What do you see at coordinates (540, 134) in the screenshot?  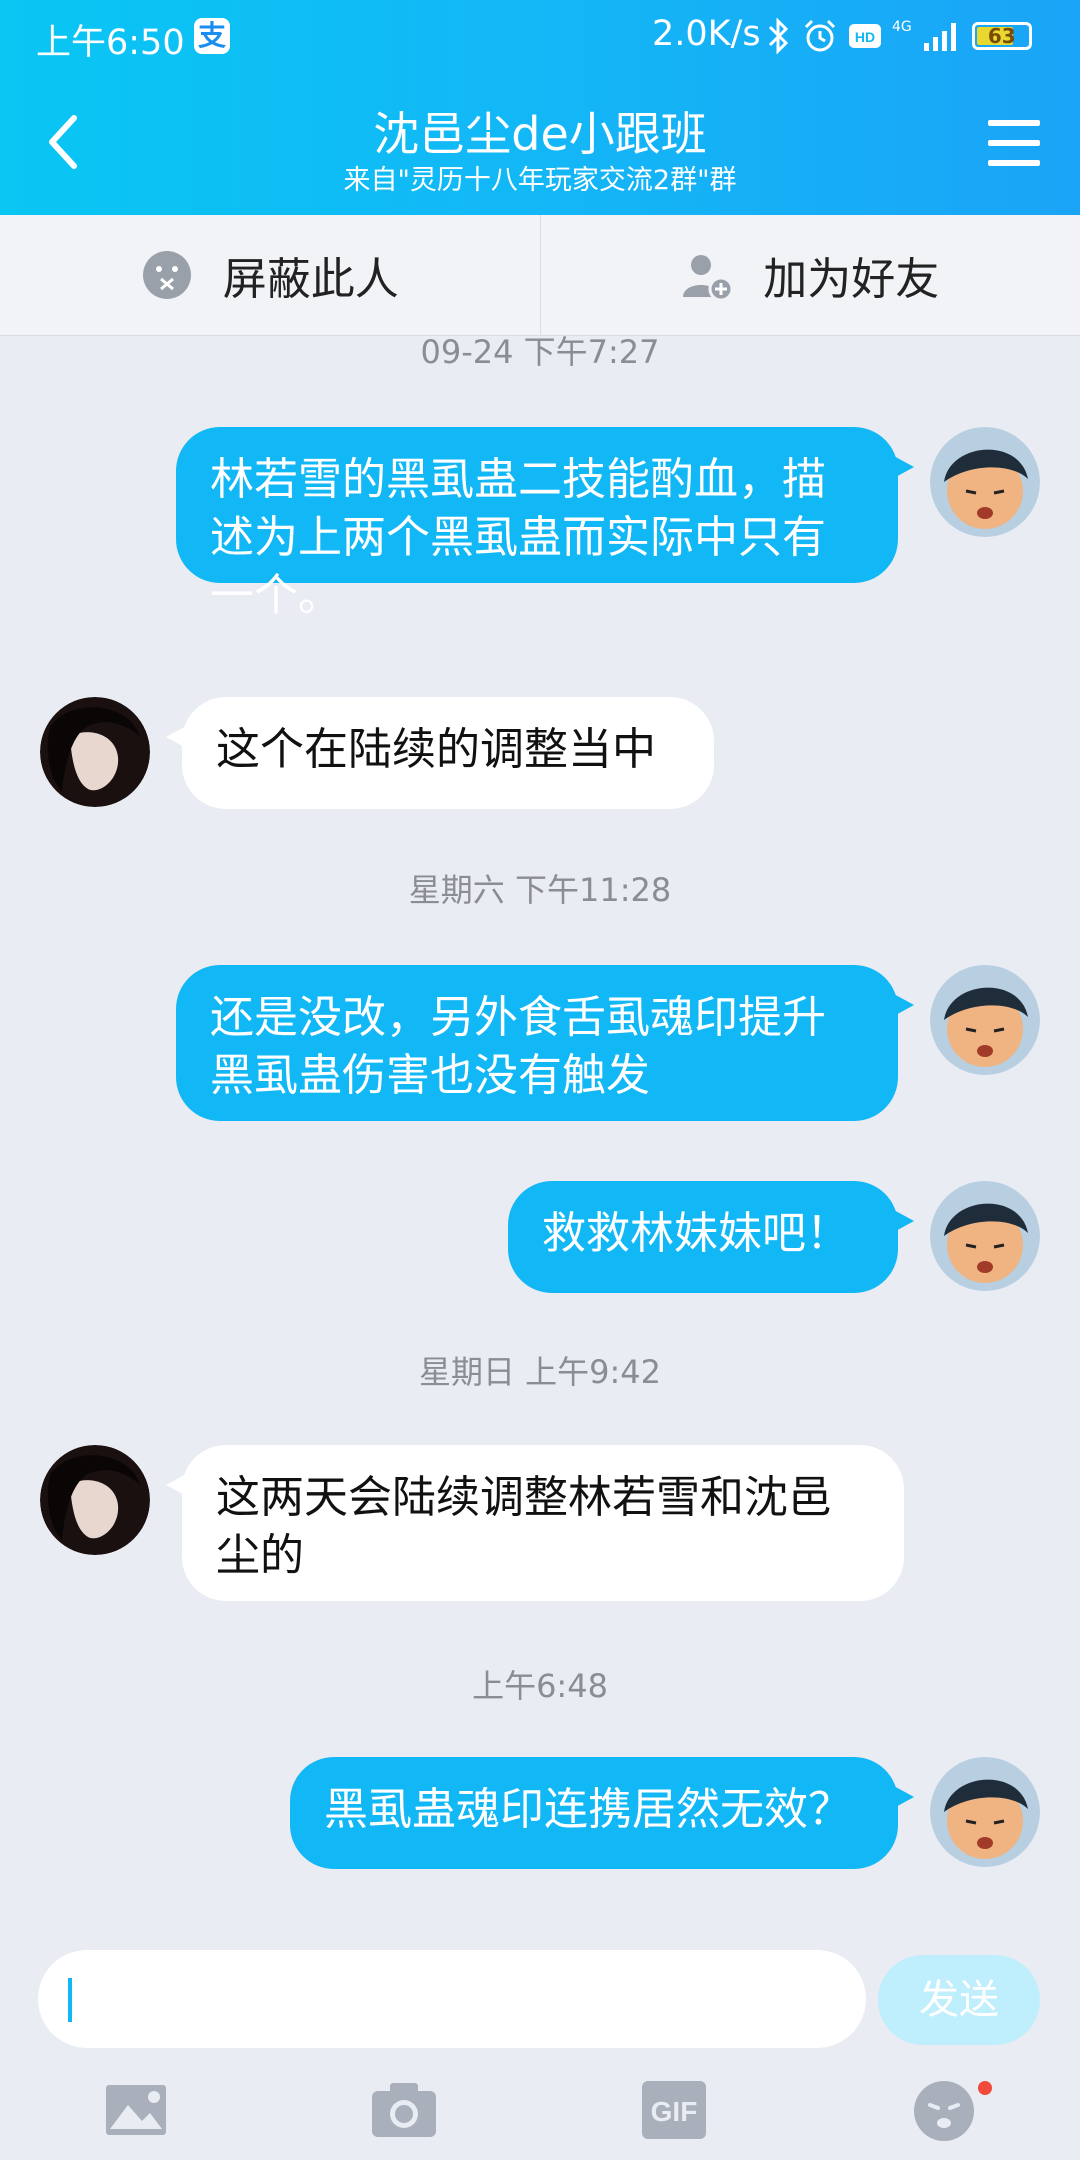 I see `page-title: 沈邑尘de小跟班` at bounding box center [540, 134].